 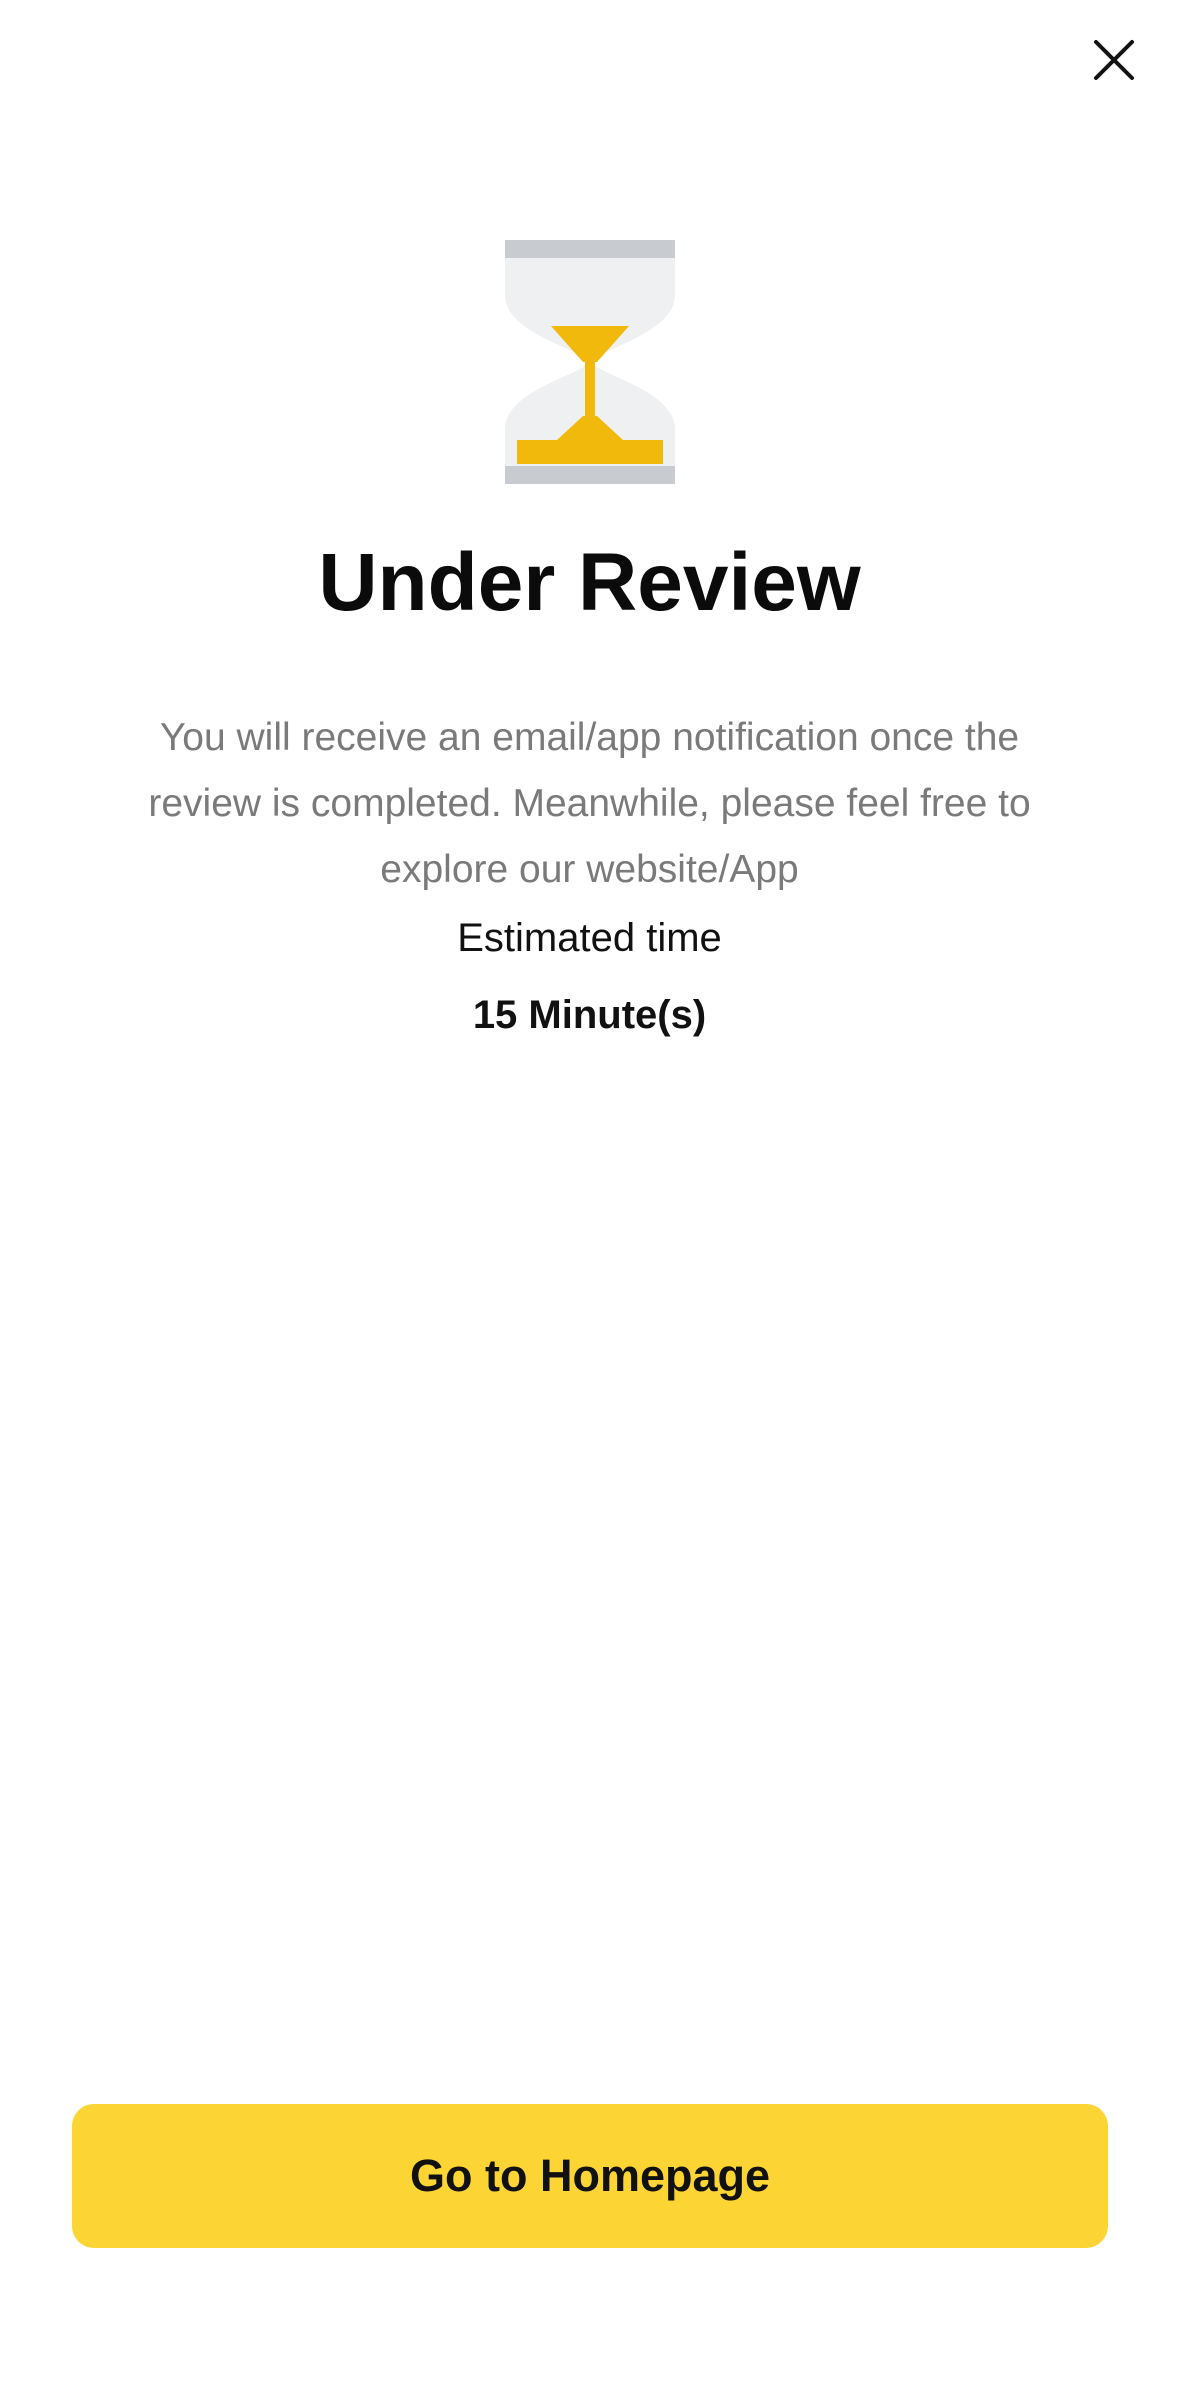 What do you see at coordinates (589, 582) in the screenshot?
I see `page-title: Under Review` at bounding box center [589, 582].